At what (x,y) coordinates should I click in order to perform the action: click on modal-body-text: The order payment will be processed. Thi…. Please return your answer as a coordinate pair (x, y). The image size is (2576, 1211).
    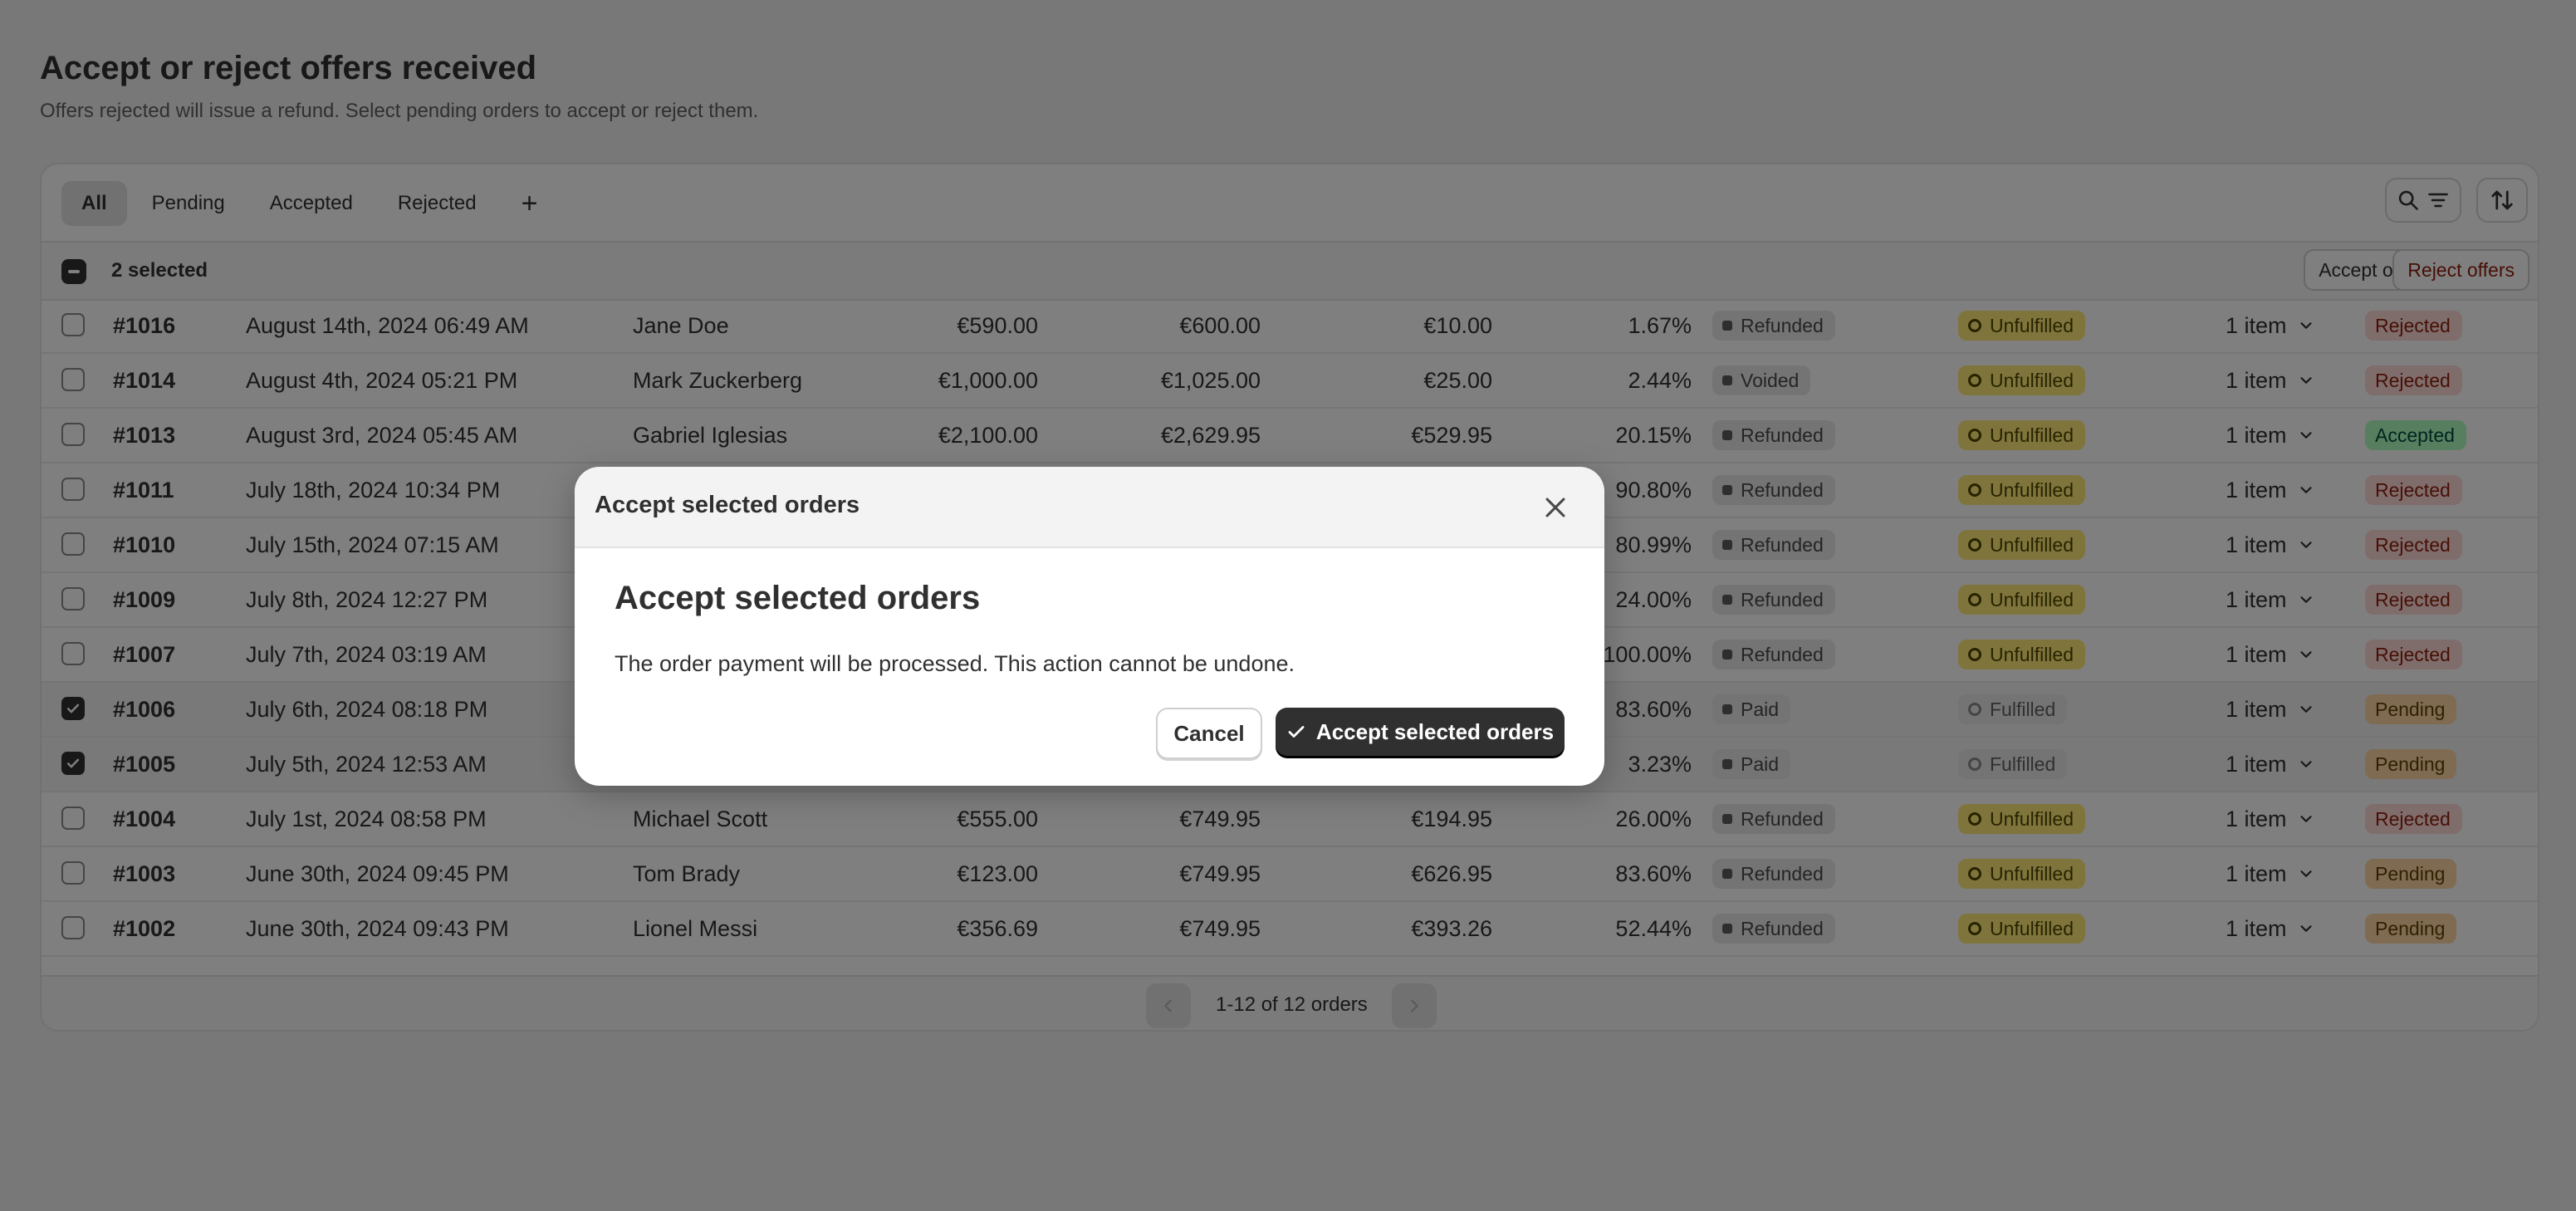
    Looking at the image, I should click on (955, 663).